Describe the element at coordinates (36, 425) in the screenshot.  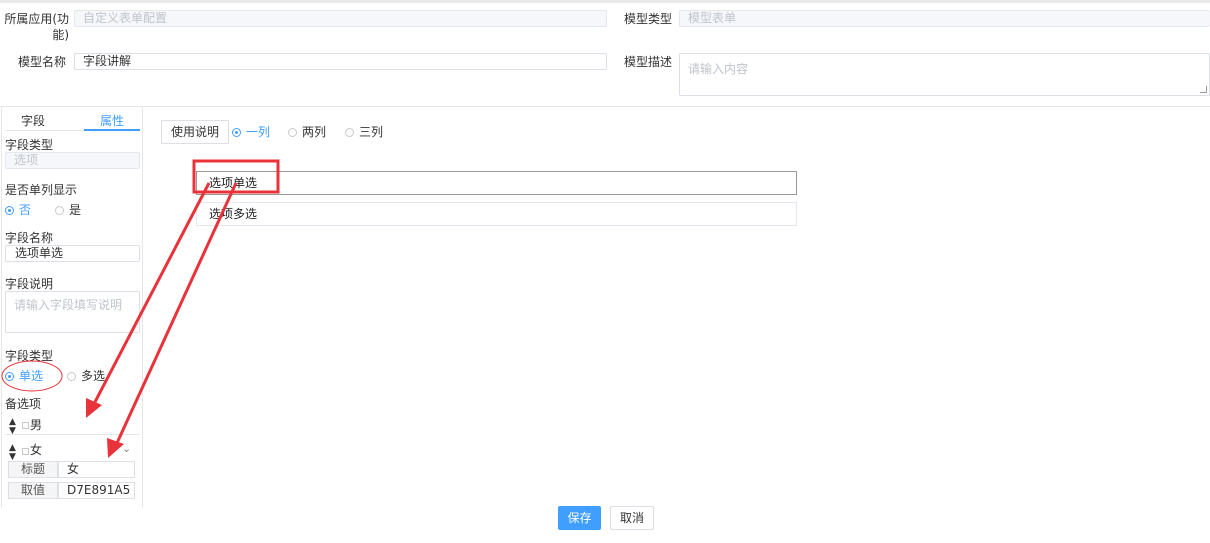
I see `option-text: 男` at that location.